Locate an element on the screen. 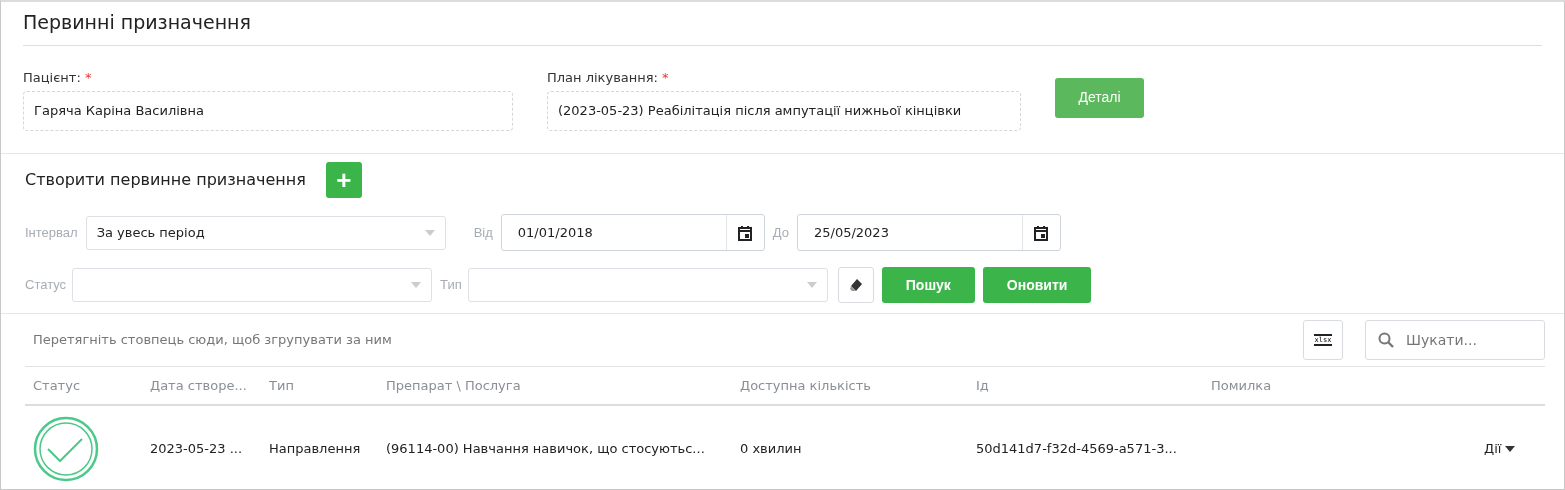 The height and width of the screenshot is (490, 1565). filter-label: Від is located at coordinates (483, 232).